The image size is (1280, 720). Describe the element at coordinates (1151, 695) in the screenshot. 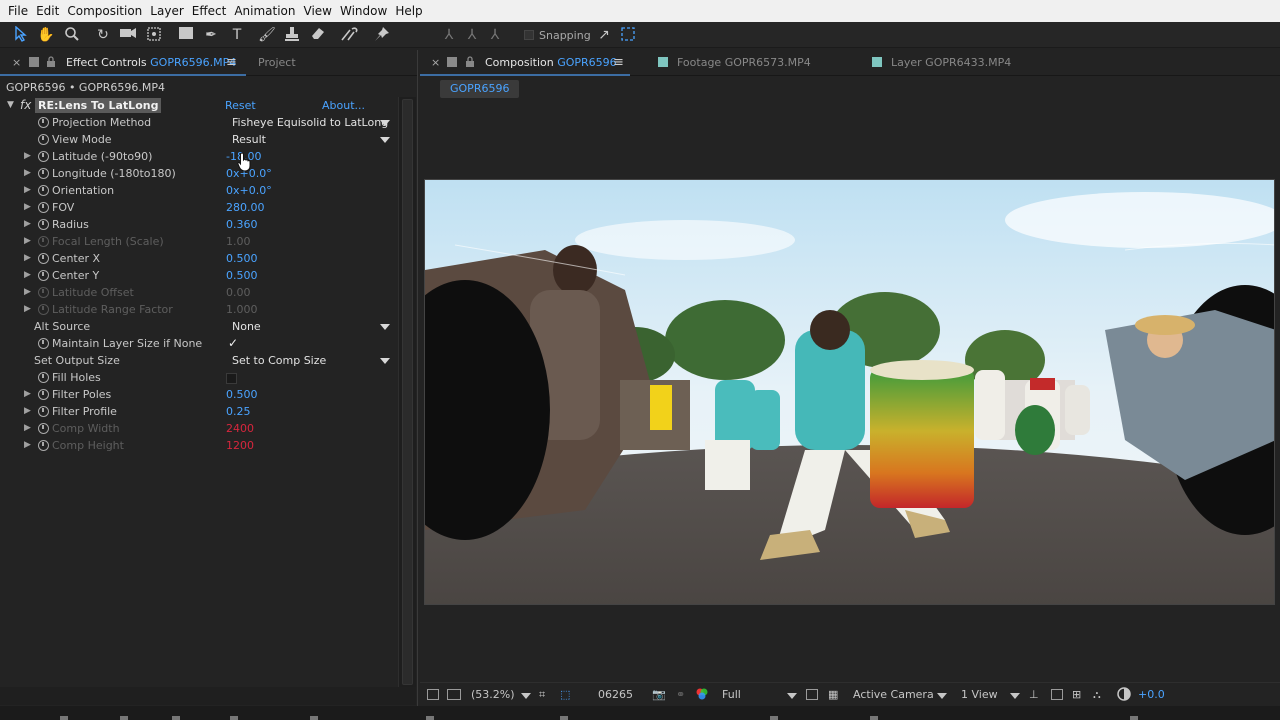

I see `exposure-value: +0.0` at that location.